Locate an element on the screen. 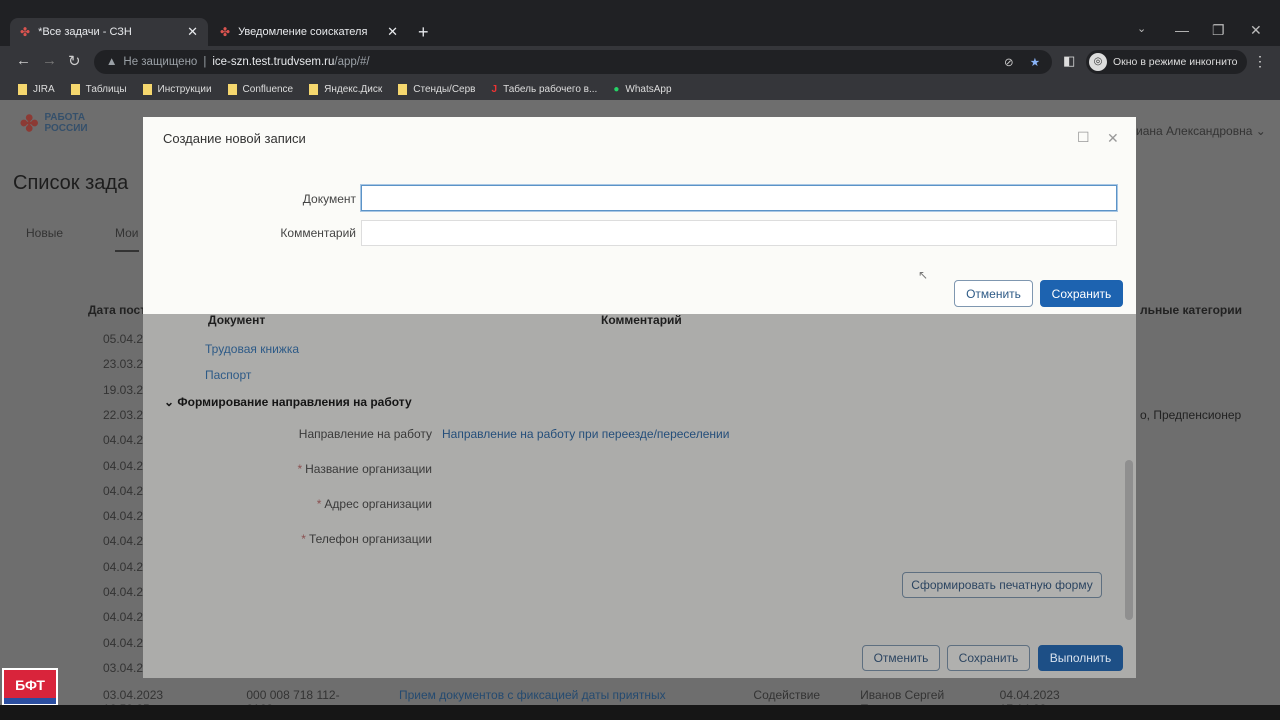 This screenshot has width=1280, height=720. back-icon: ← is located at coordinates (23, 60).